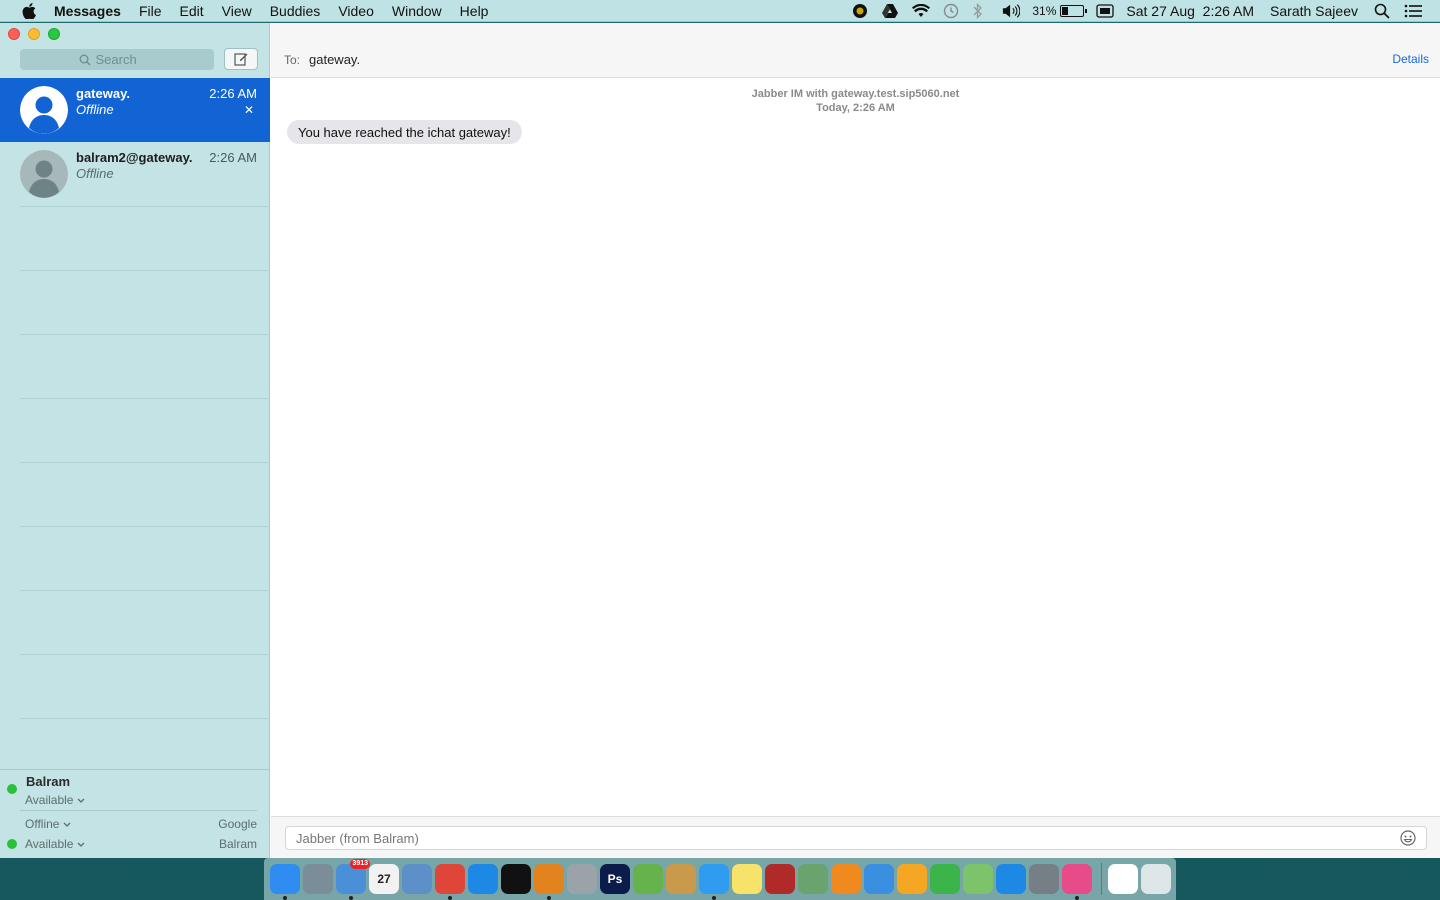 The width and height of the screenshot is (1440, 900). I want to click on ibooks-icon, so click(846, 879).